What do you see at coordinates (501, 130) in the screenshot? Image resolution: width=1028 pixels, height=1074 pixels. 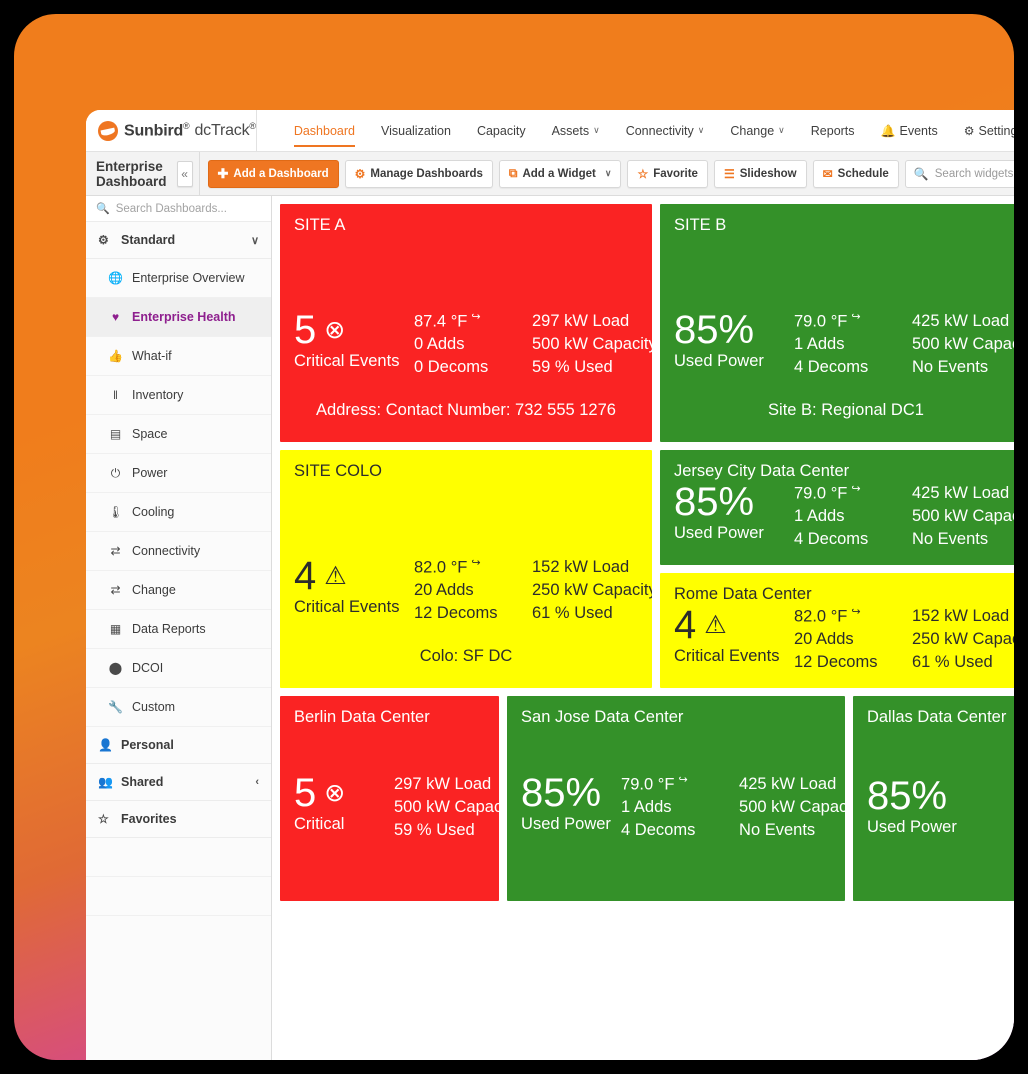 I see `nav-item-capacity: Capacity` at bounding box center [501, 130].